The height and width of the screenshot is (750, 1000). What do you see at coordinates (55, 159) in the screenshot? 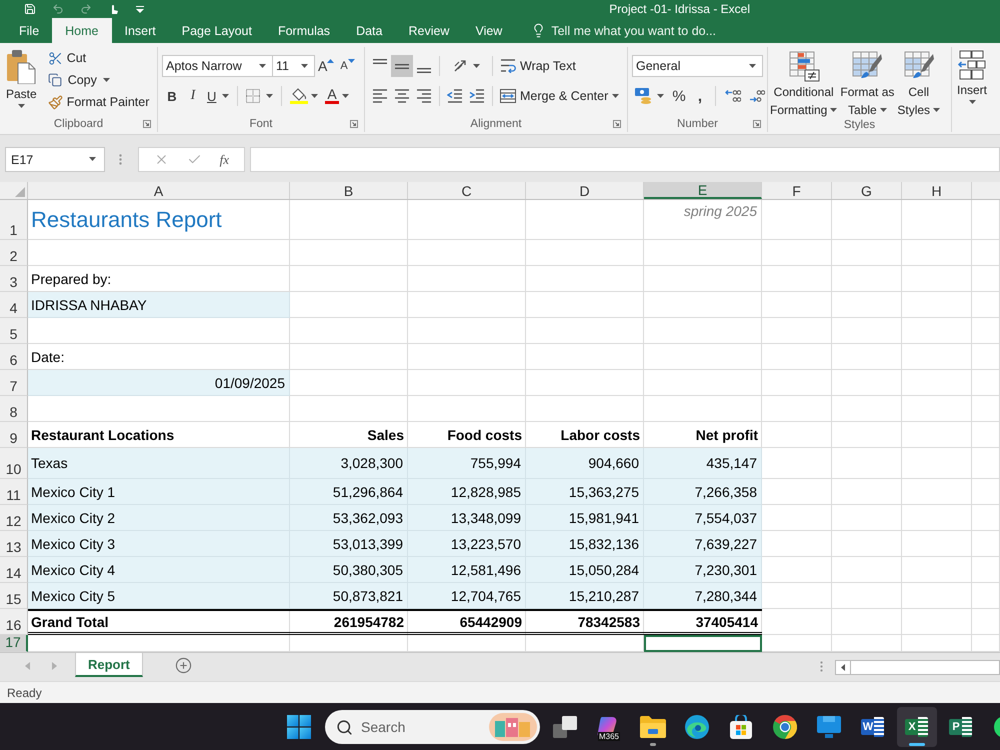
I see `name-box: E17` at bounding box center [55, 159].